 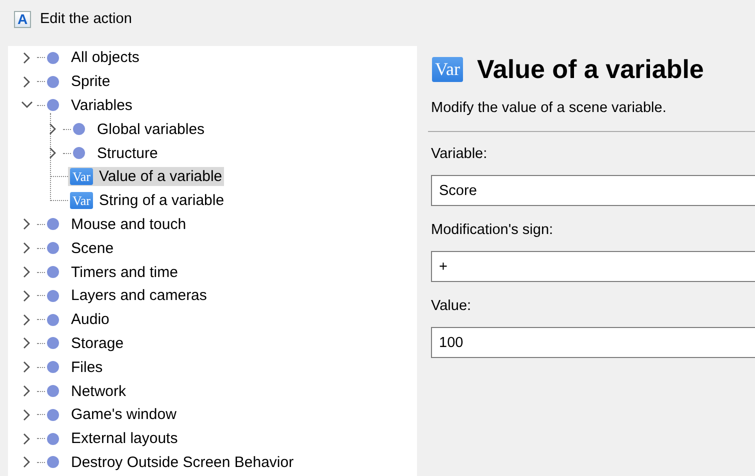 What do you see at coordinates (116, 153) in the screenshot?
I see `tree-item: Structure` at bounding box center [116, 153].